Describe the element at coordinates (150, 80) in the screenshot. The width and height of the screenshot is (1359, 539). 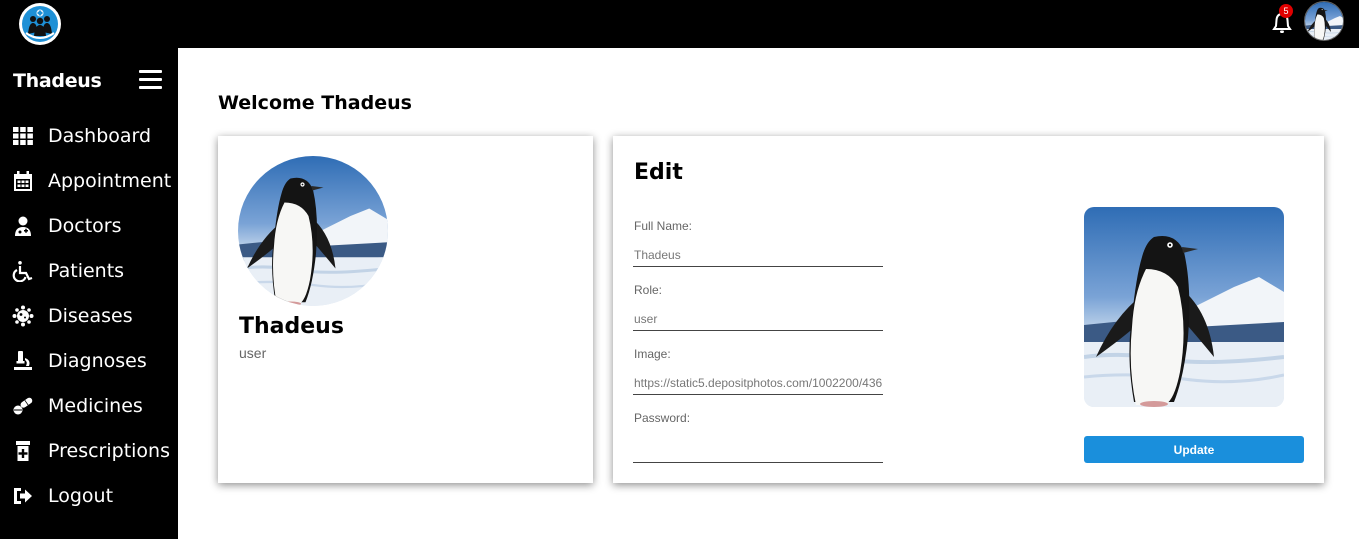
I see `hamburger-icon` at that location.